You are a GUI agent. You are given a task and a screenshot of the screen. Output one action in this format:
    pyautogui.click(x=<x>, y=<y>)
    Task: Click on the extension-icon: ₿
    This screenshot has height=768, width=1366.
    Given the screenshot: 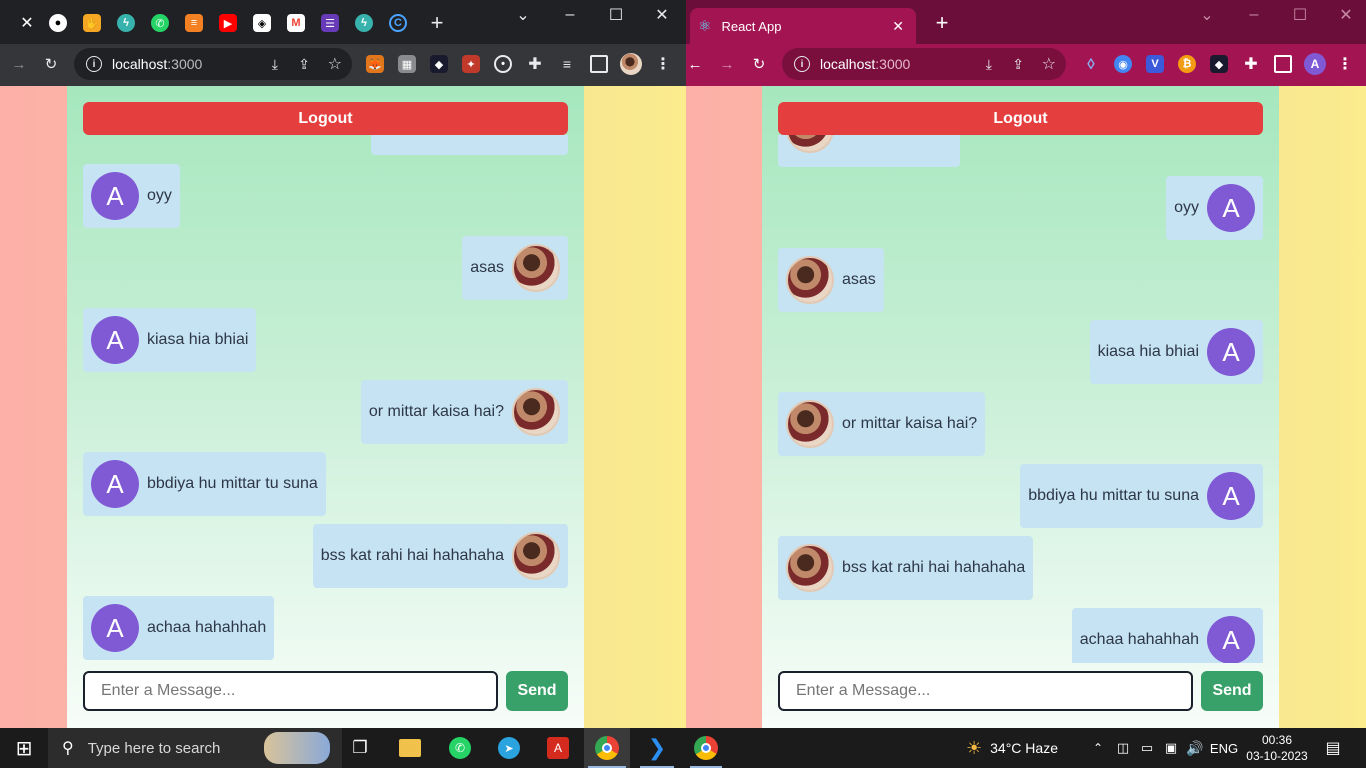 What is the action you would take?
    pyautogui.click(x=1187, y=64)
    